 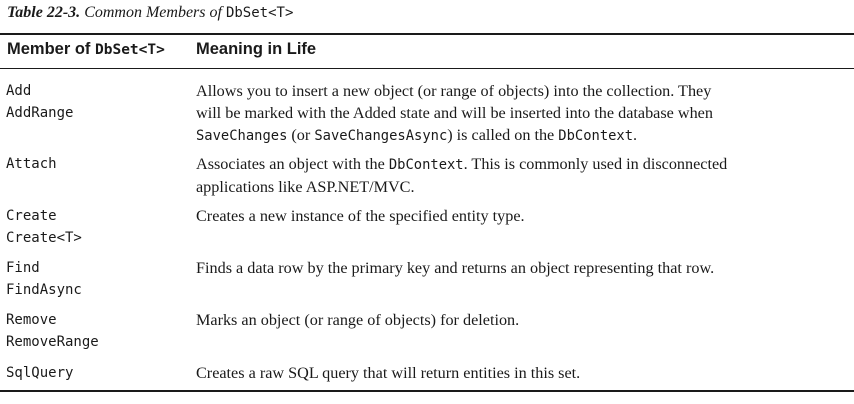 I want to click on table-caption: Table 22-3. Common Members of DbSet<T>, so click(x=150, y=13).